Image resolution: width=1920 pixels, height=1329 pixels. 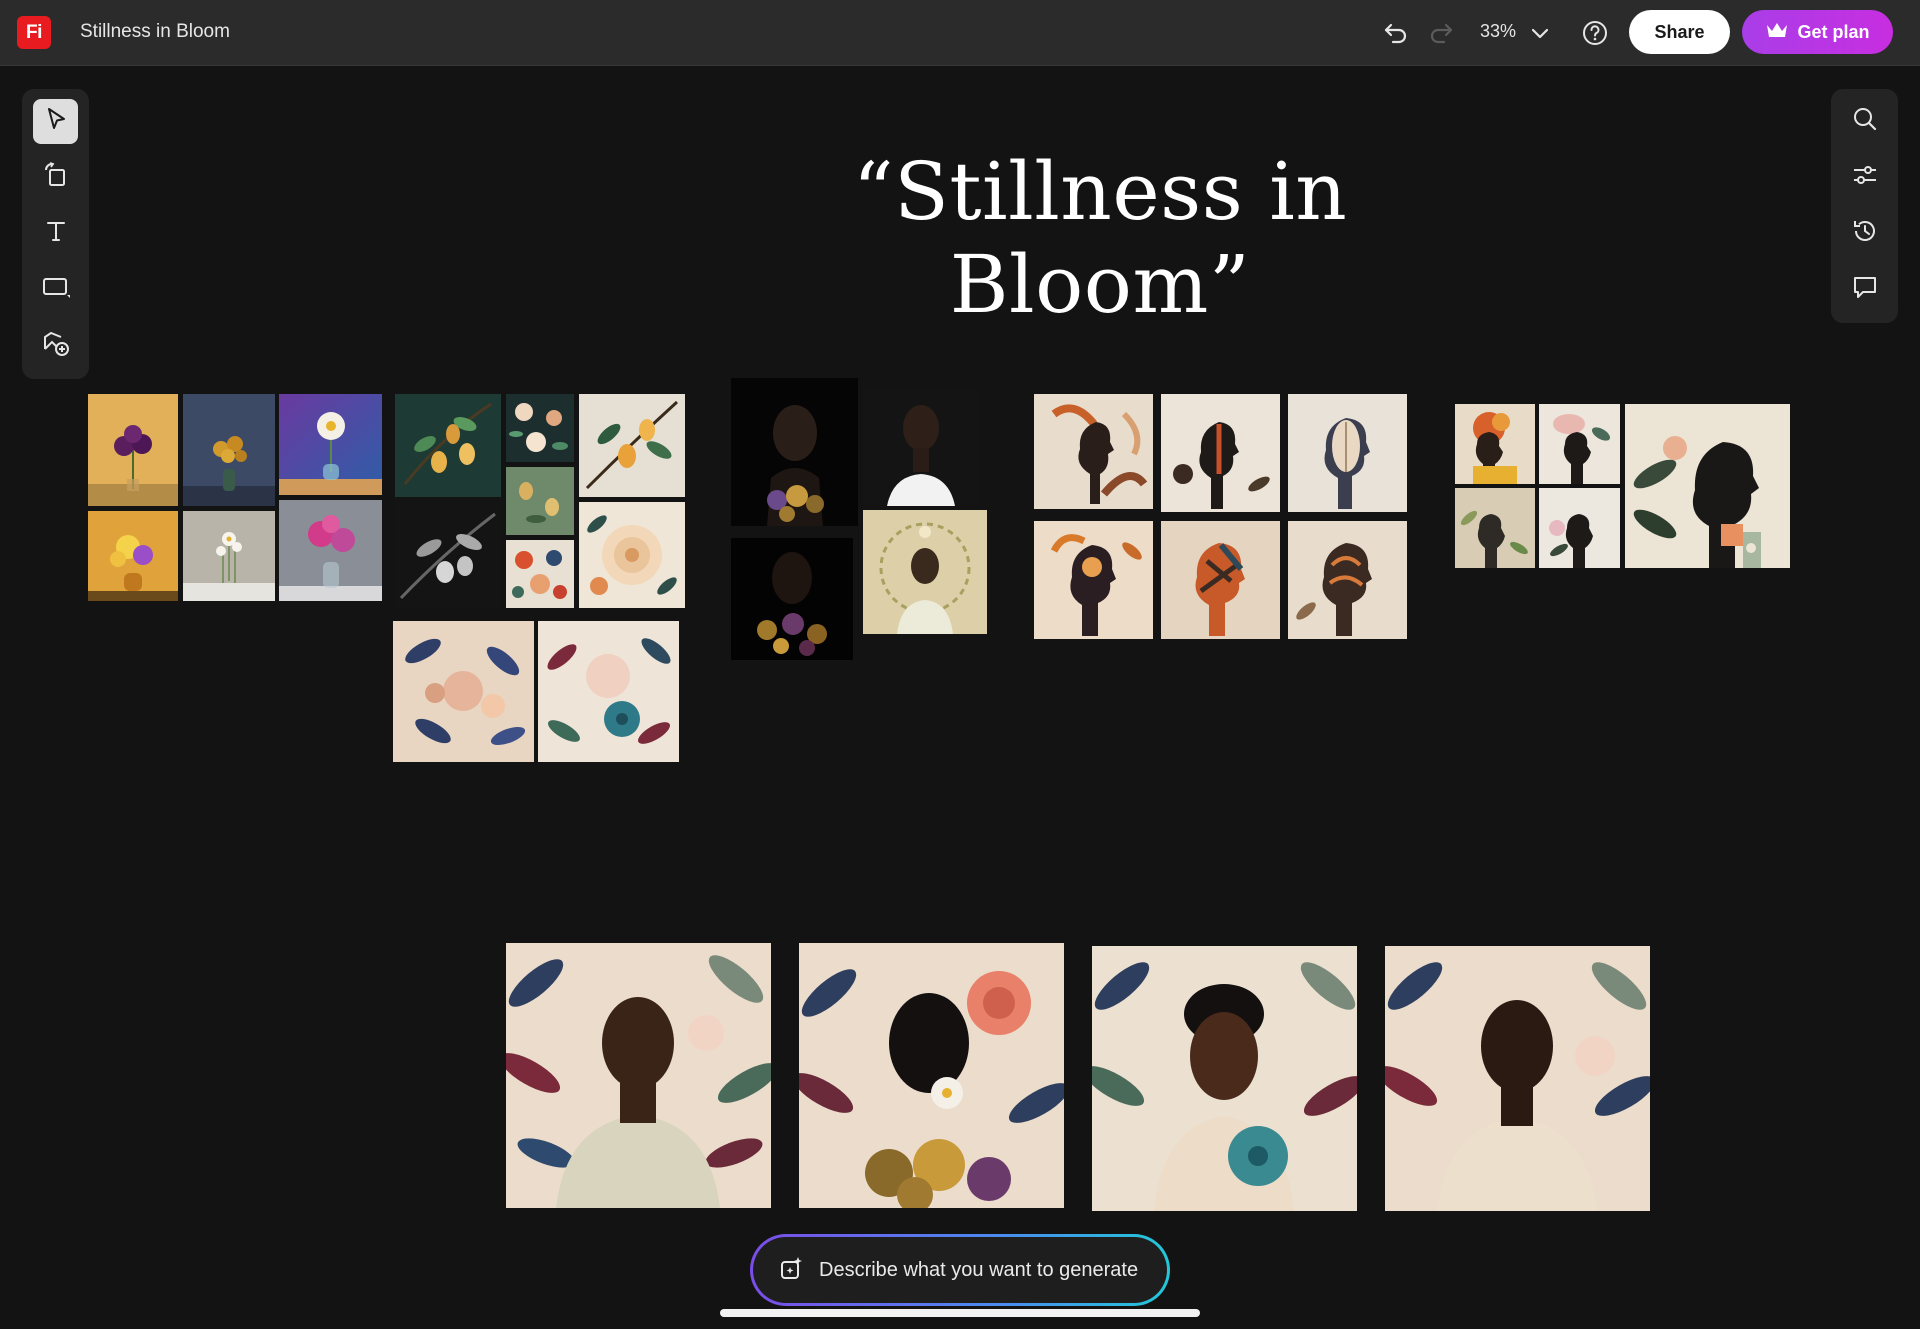 I want to click on left-toolbar, so click(x=55, y=234).